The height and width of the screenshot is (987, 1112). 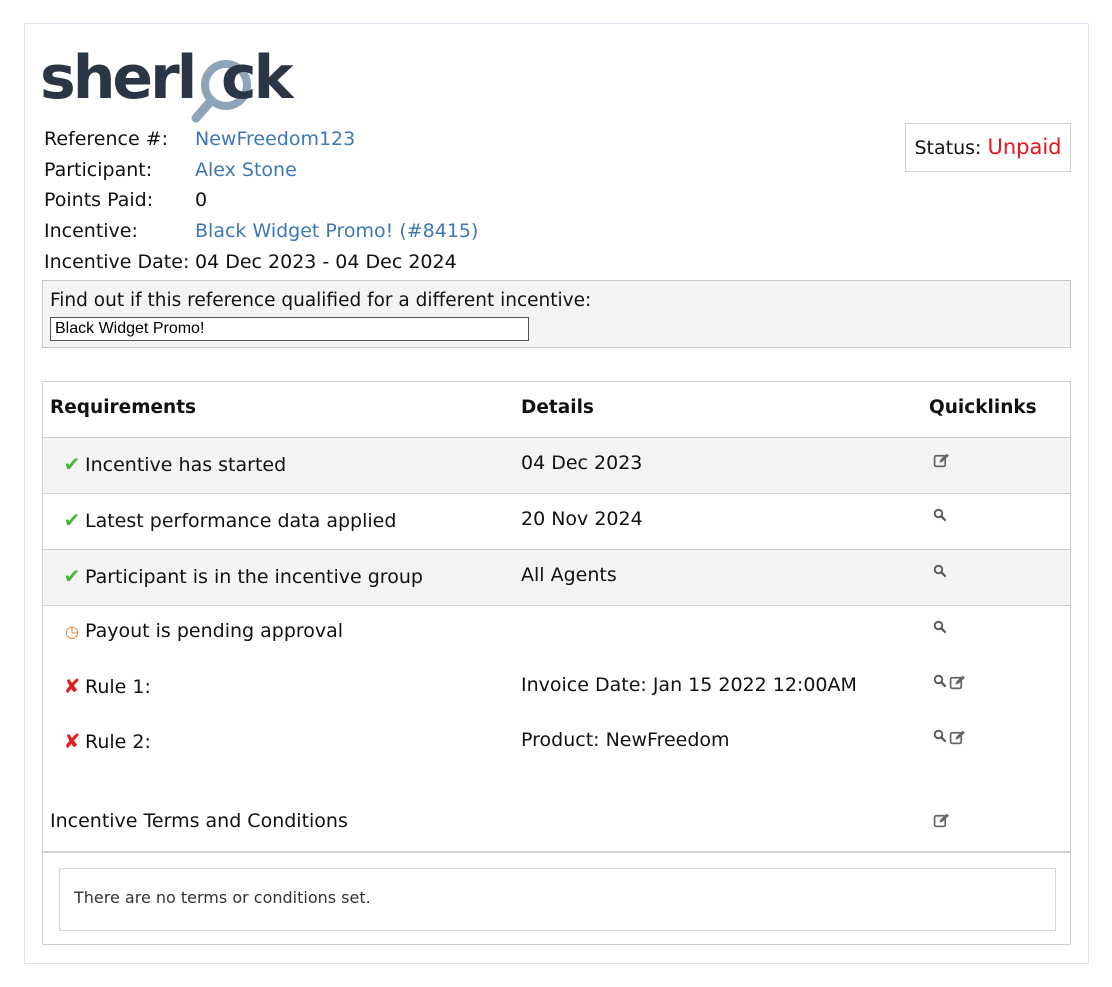 What do you see at coordinates (582, 519) in the screenshot?
I see `details-text: 20 Nov 2024` at bounding box center [582, 519].